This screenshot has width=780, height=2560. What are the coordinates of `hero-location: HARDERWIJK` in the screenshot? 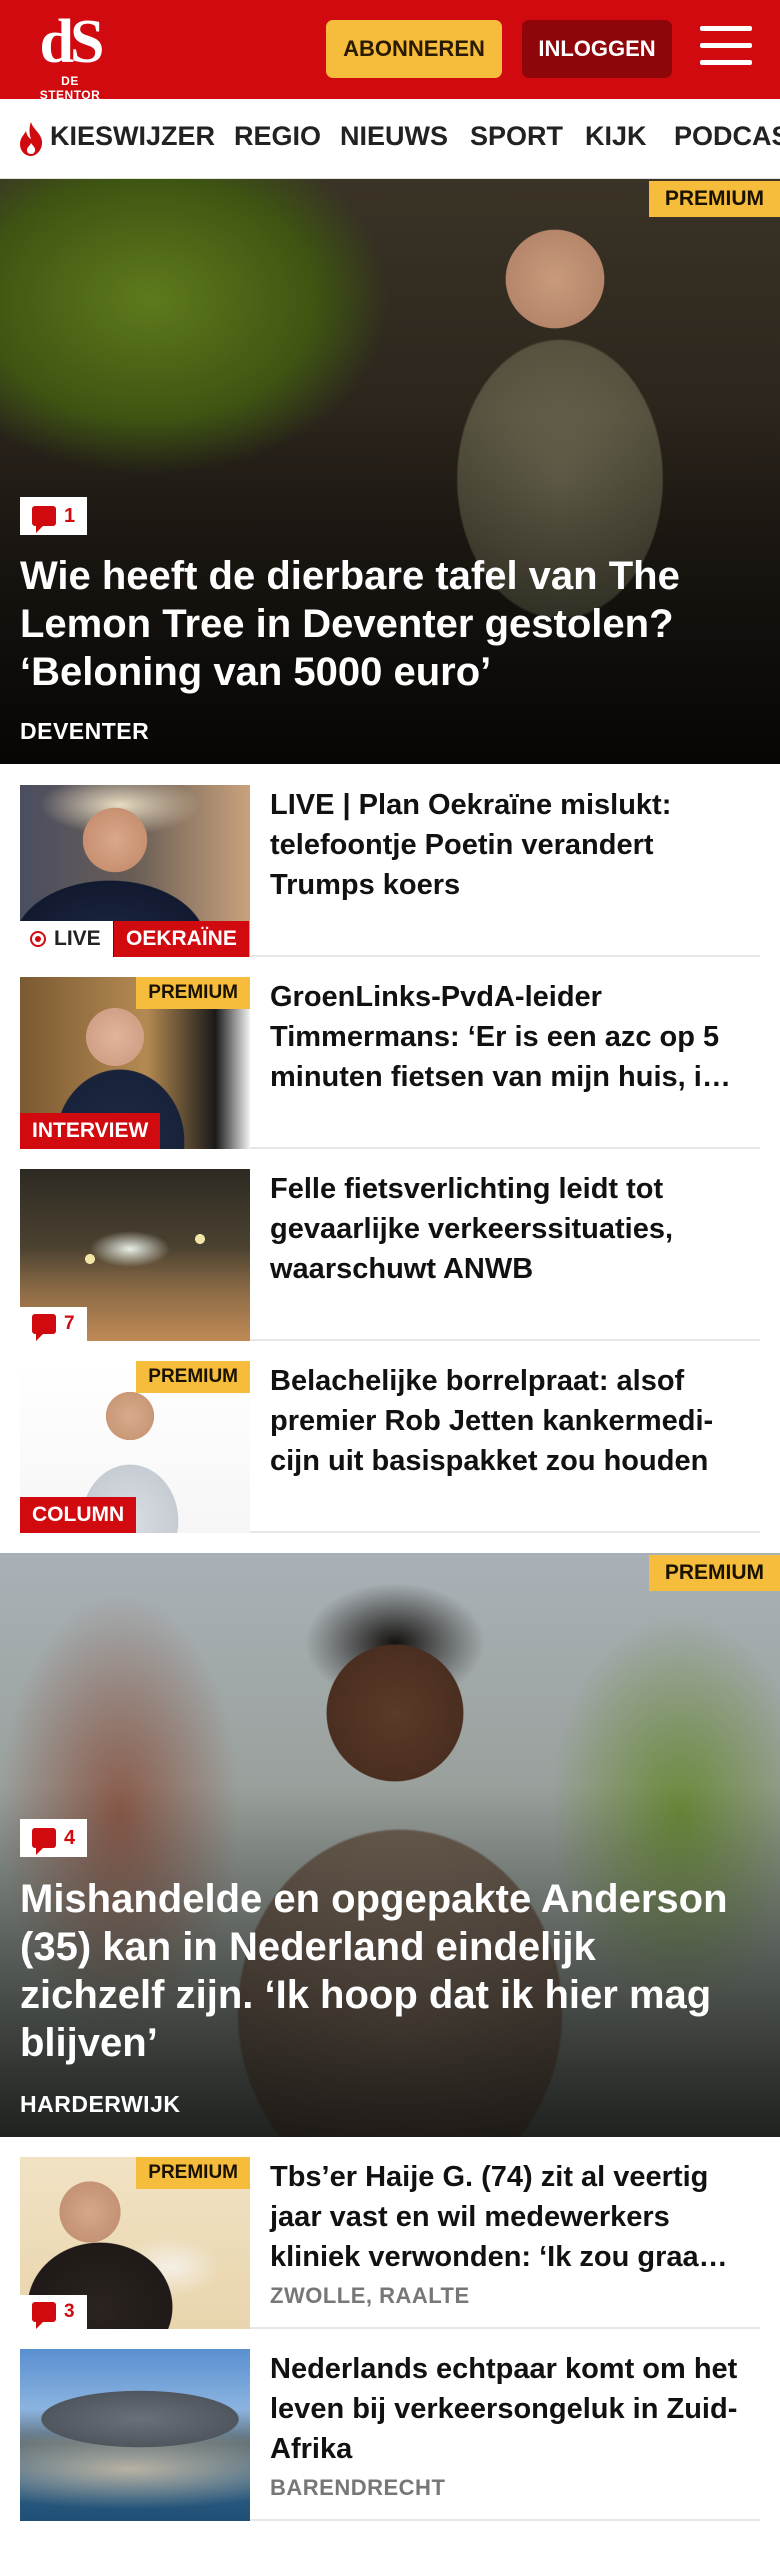 It's located at (100, 2104).